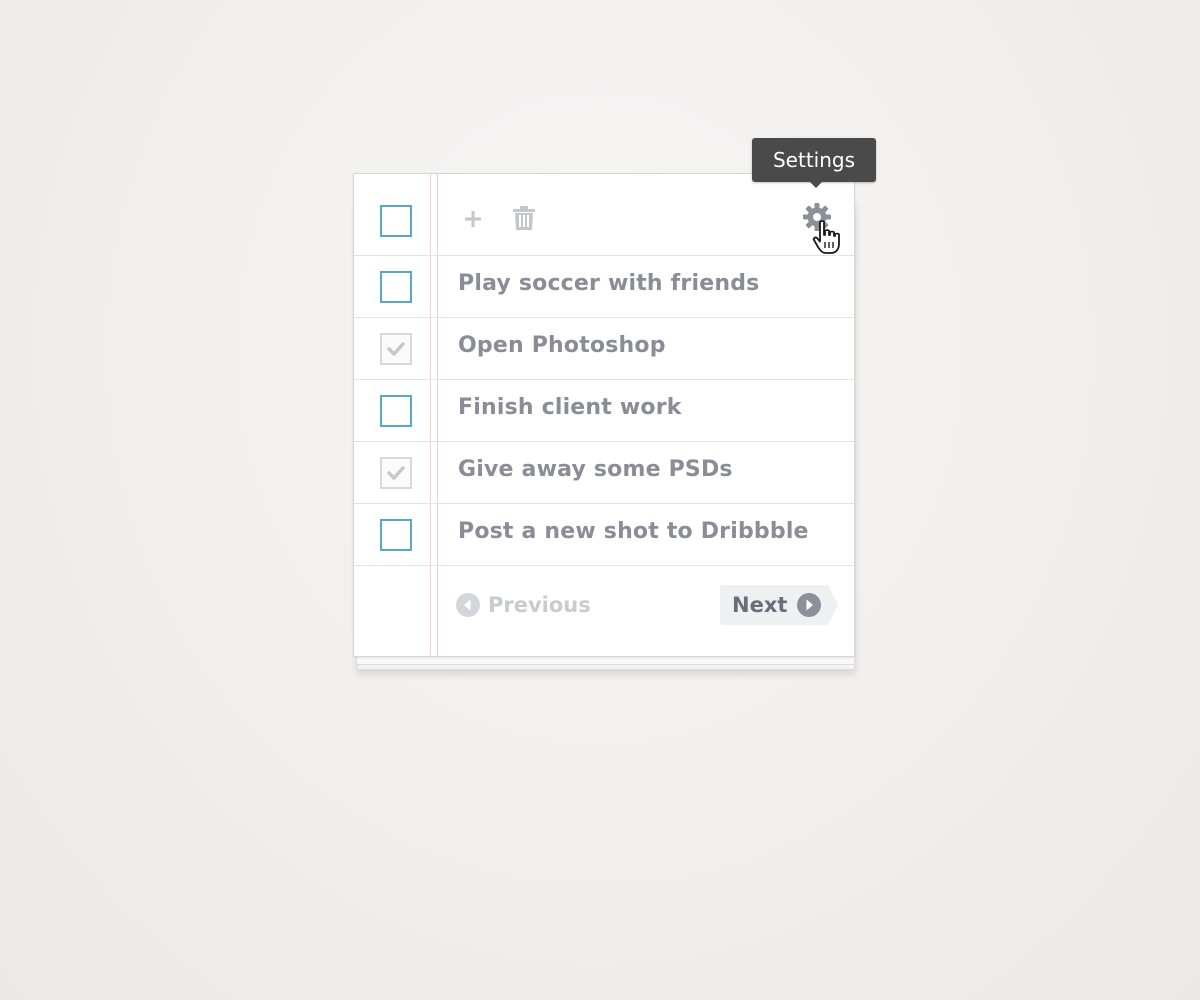 The image size is (1200, 1000). Describe the element at coordinates (562, 345) in the screenshot. I see `task-label: Open Photoshop` at that location.